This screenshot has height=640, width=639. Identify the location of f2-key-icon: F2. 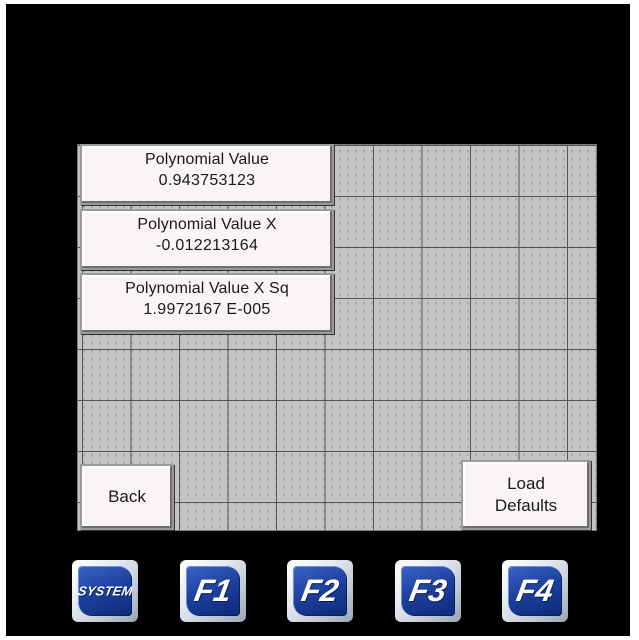
(320, 591).